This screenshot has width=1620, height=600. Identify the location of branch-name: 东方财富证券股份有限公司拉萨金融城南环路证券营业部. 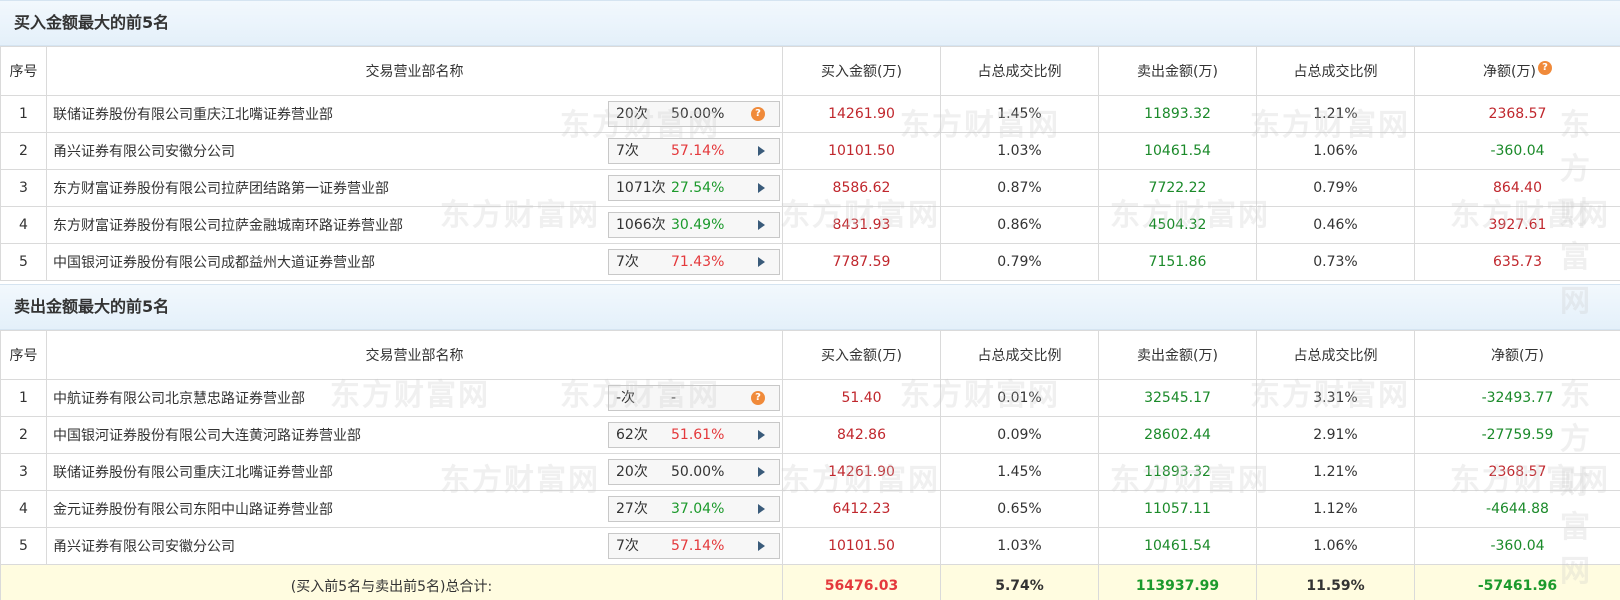
(330, 225).